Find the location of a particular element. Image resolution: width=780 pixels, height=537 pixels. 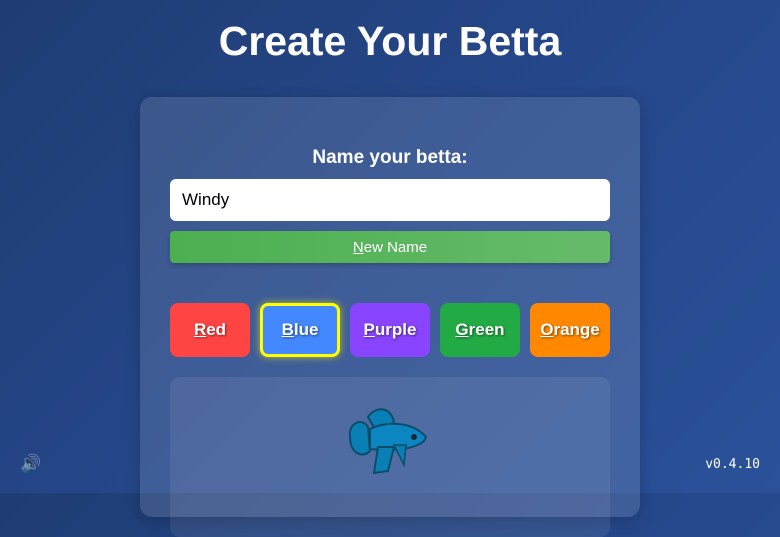

color-orange-button: Orange is located at coordinates (570, 330).